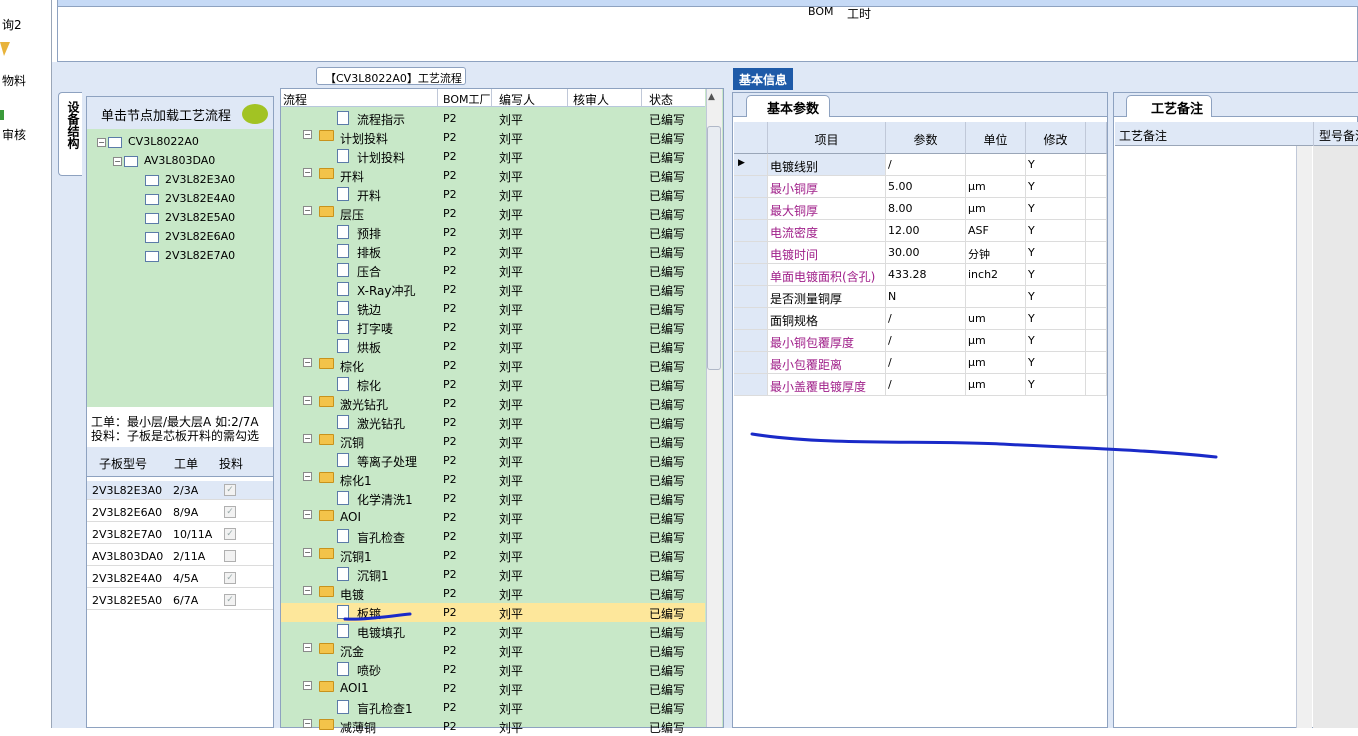 This screenshot has height=736, width=1358. What do you see at coordinates (984, 445) in the screenshot?
I see `annotation-underline-params` at bounding box center [984, 445].